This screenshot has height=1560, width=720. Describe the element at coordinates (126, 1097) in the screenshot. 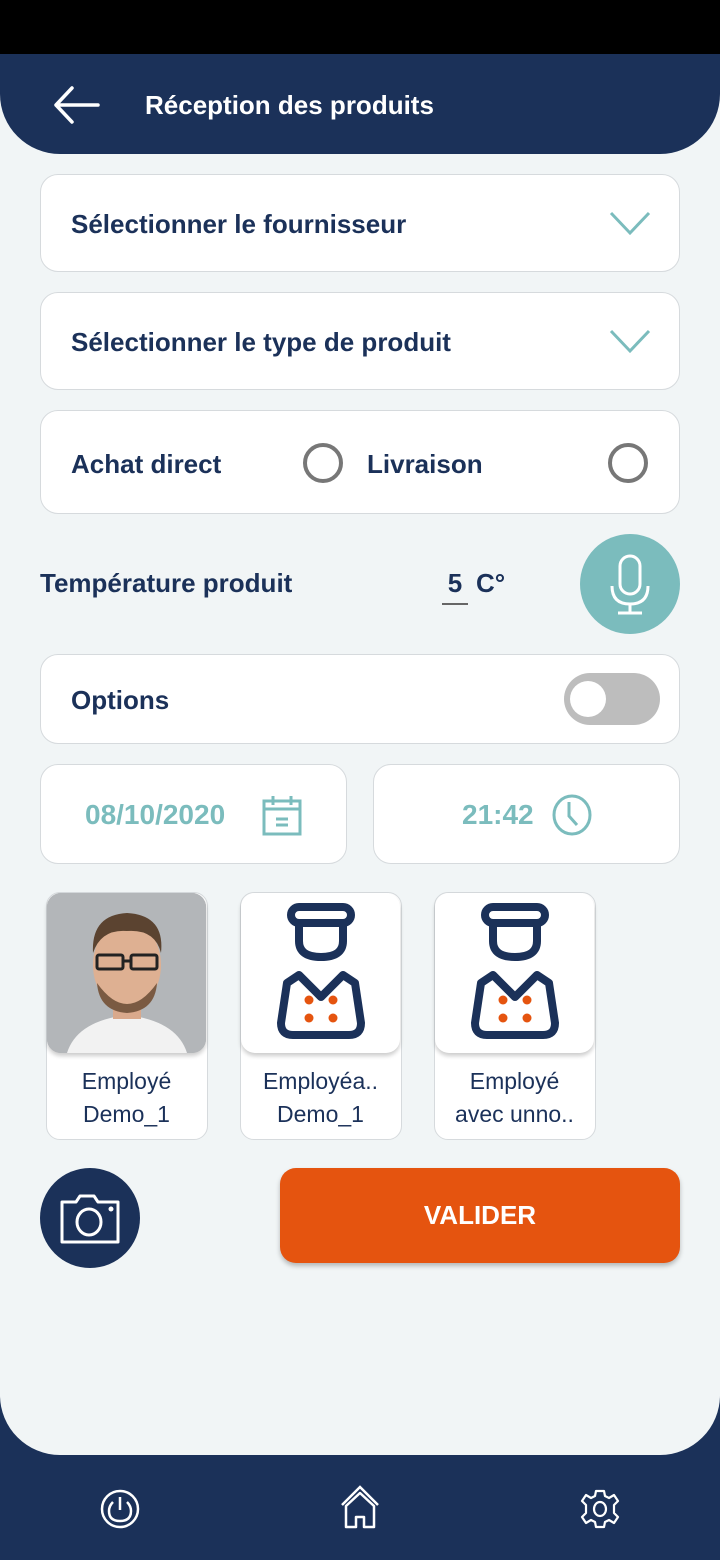

I see `employee-name: Employé Demo_1` at that location.